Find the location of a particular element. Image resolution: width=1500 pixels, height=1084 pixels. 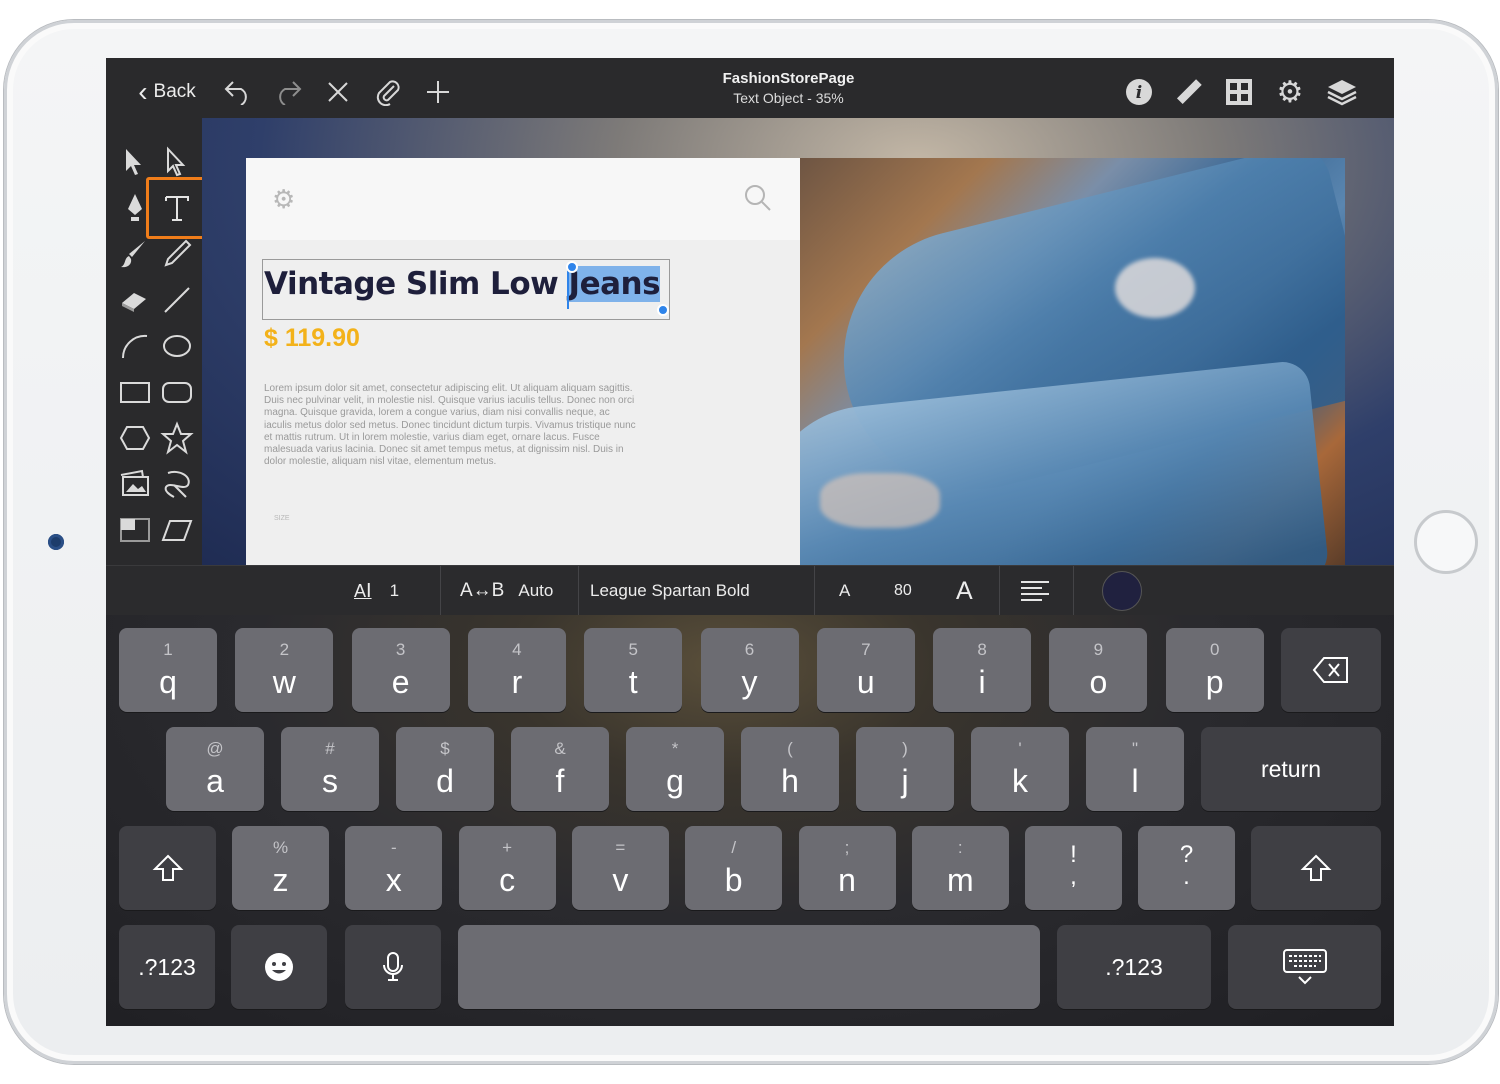

key-secondary-label: & is located at coordinates (560, 748).